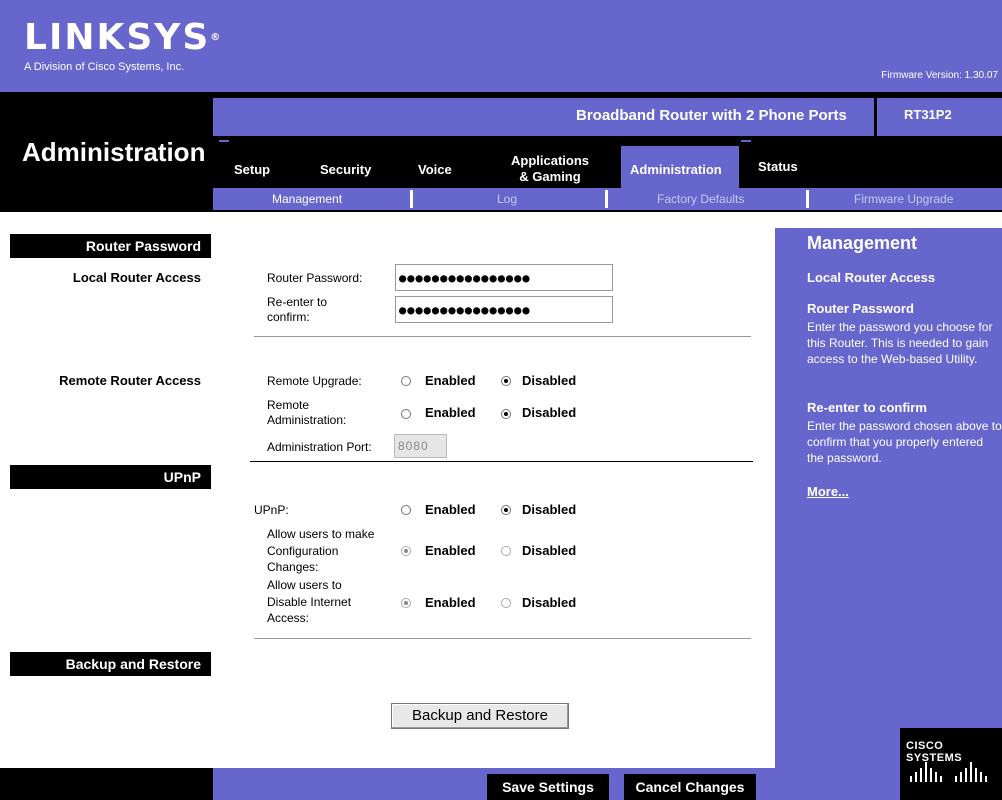 The width and height of the screenshot is (1002, 800). I want to click on backup-restore-button: Backup and Restore, so click(480, 716).